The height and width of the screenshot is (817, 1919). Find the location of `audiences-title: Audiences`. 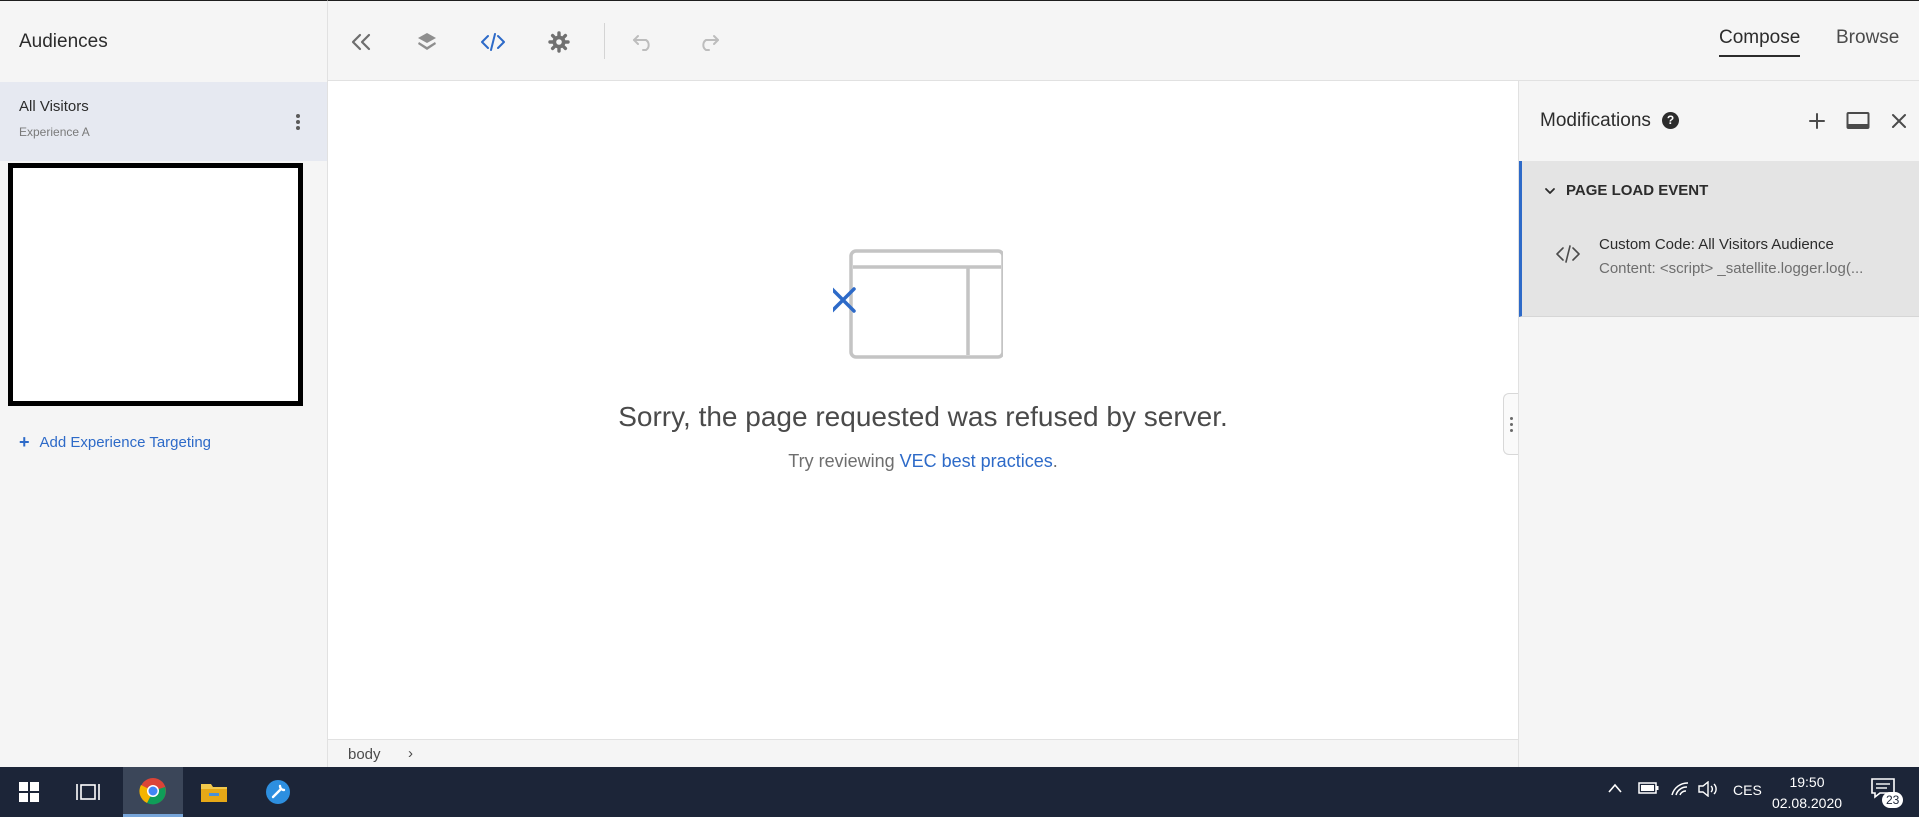

audiences-title: Audiences is located at coordinates (63, 41).